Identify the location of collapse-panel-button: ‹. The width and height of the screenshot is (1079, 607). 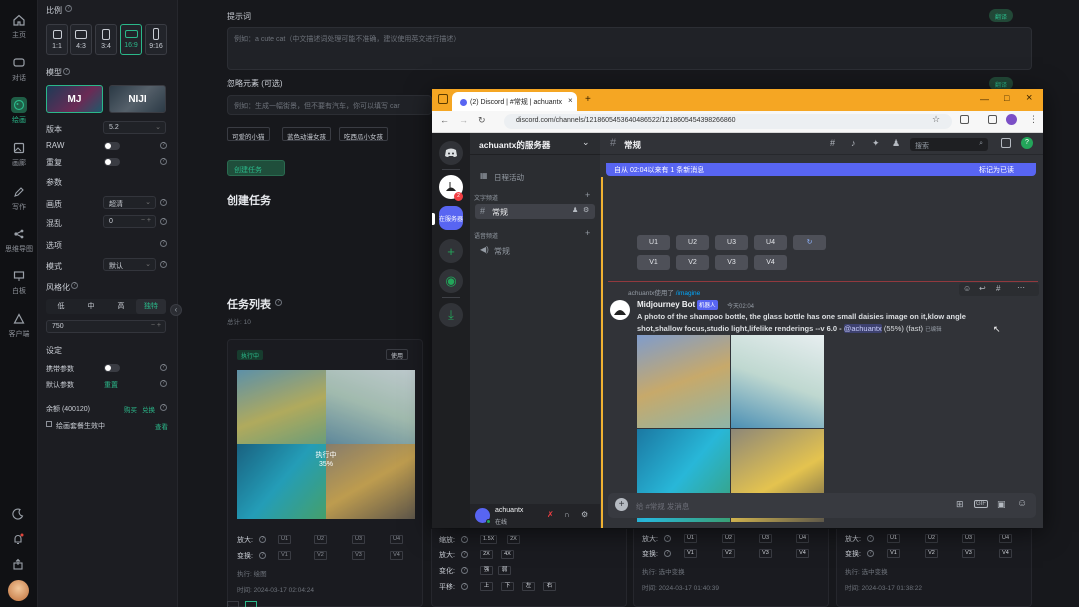
(176, 310).